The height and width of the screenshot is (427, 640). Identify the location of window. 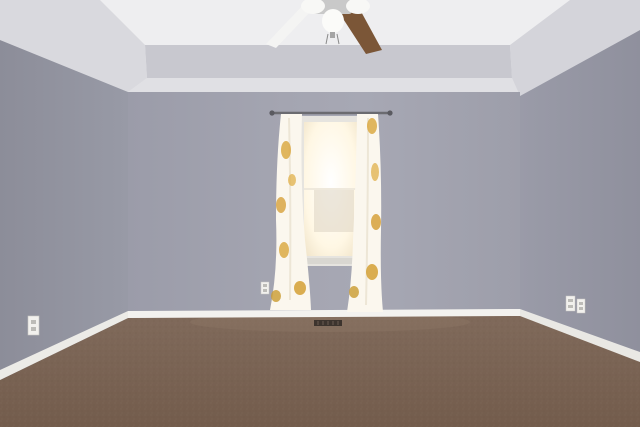
(331, 191).